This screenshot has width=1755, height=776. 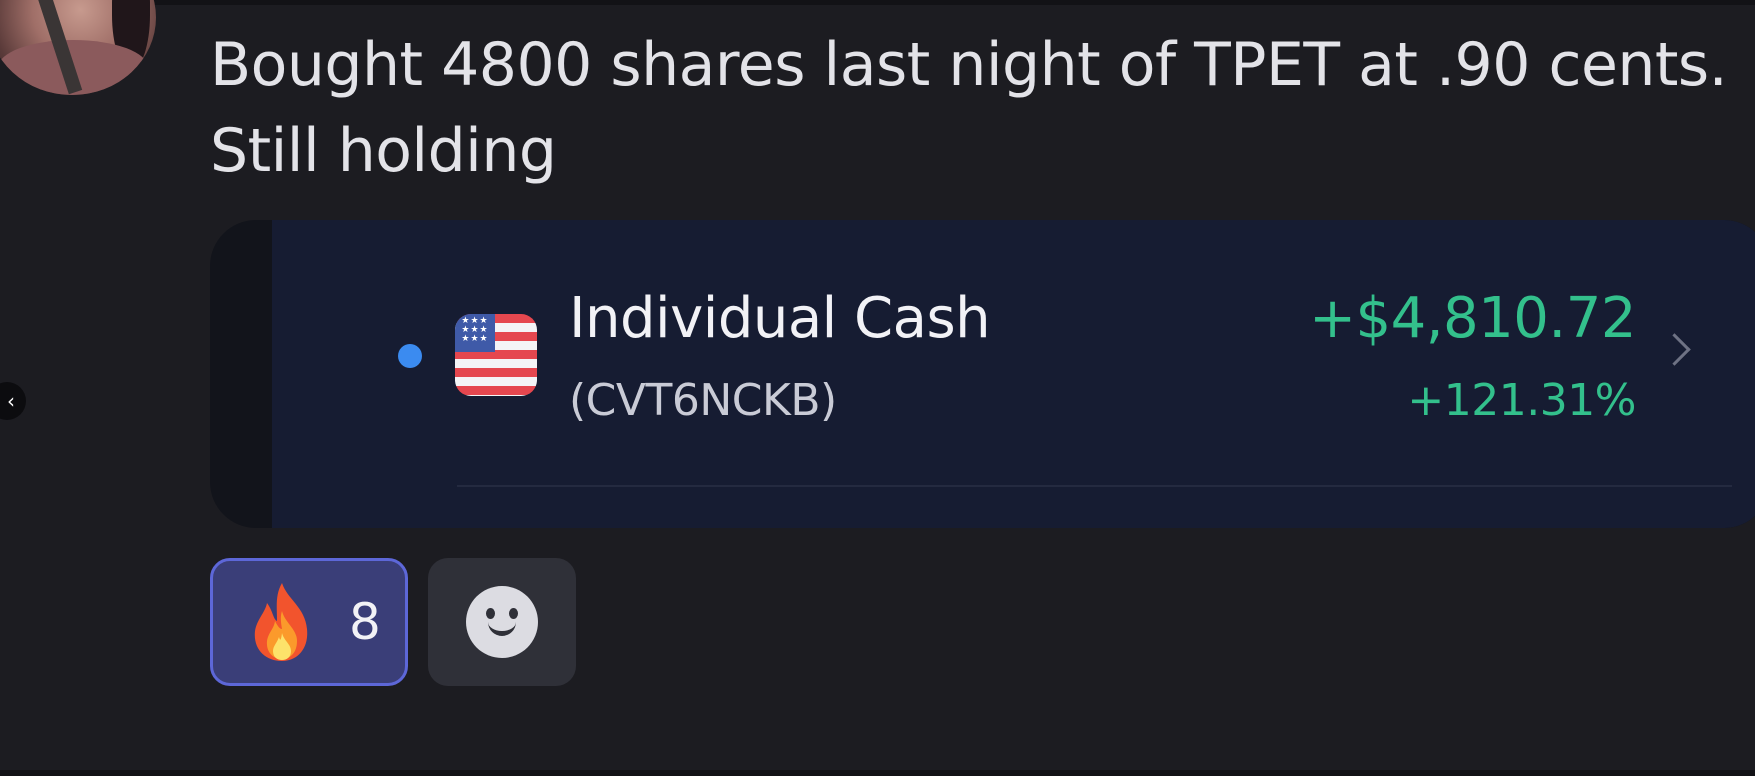 I want to click on user-avatar, so click(x=78, y=47).